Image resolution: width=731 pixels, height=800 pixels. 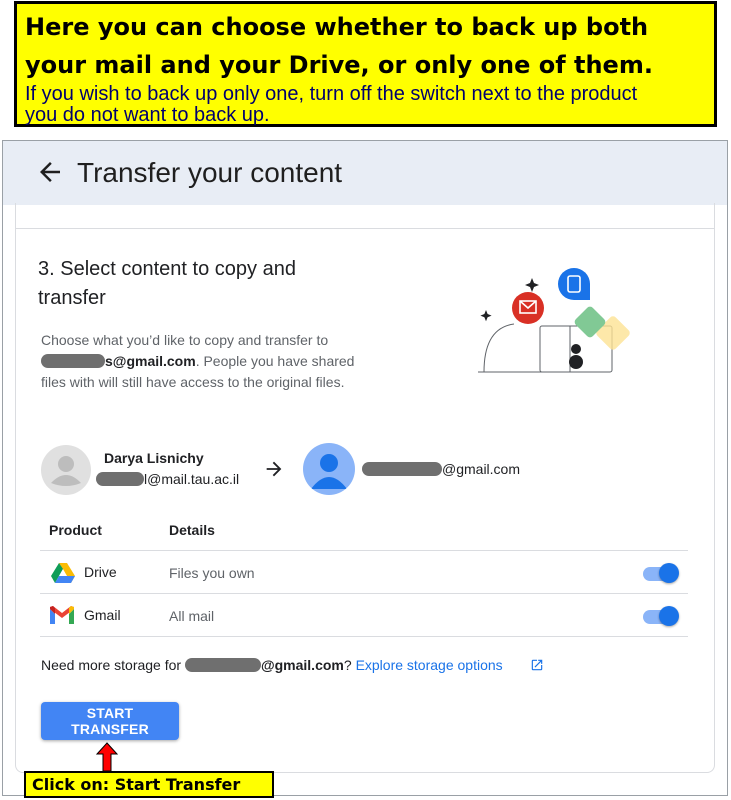 I want to click on step-title: 3. Select content to copy and transfer, so click(x=167, y=283).